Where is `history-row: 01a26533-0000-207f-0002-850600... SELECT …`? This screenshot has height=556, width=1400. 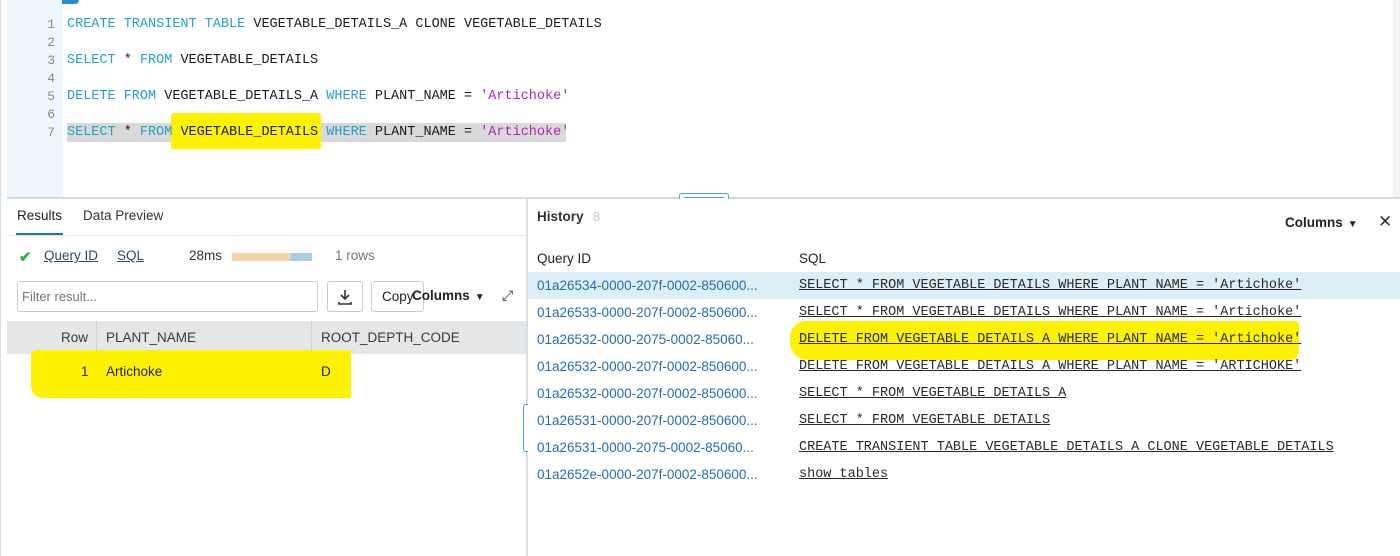 history-row: 01a26533-0000-207f-0002-850600... SELECT … is located at coordinates (964, 312).